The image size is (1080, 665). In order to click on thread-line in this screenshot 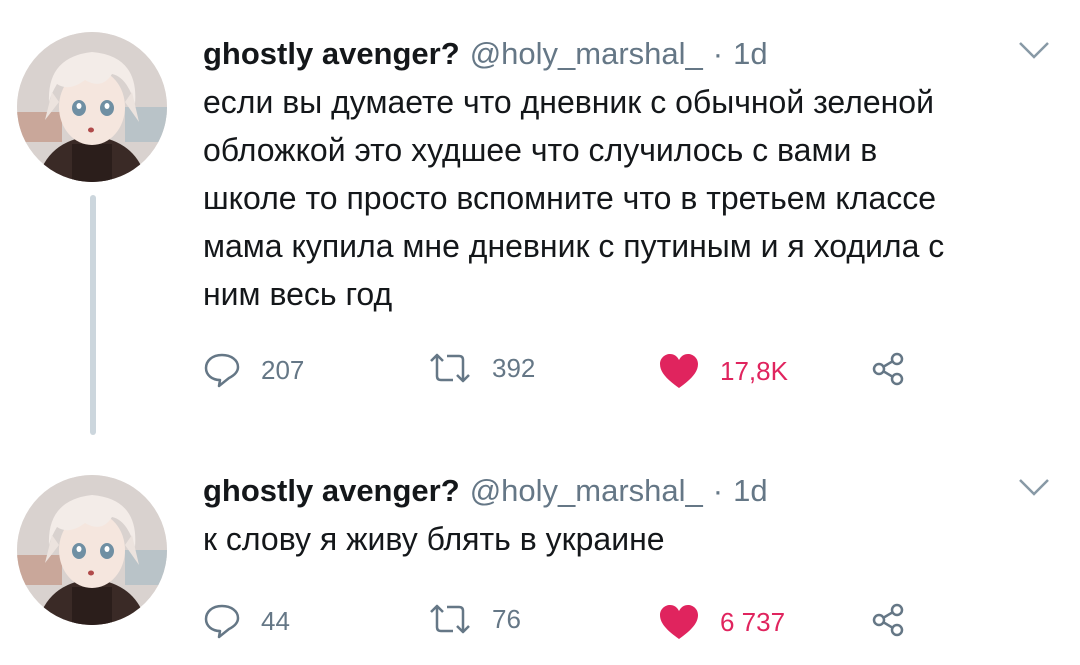, I will do `click(93, 315)`.